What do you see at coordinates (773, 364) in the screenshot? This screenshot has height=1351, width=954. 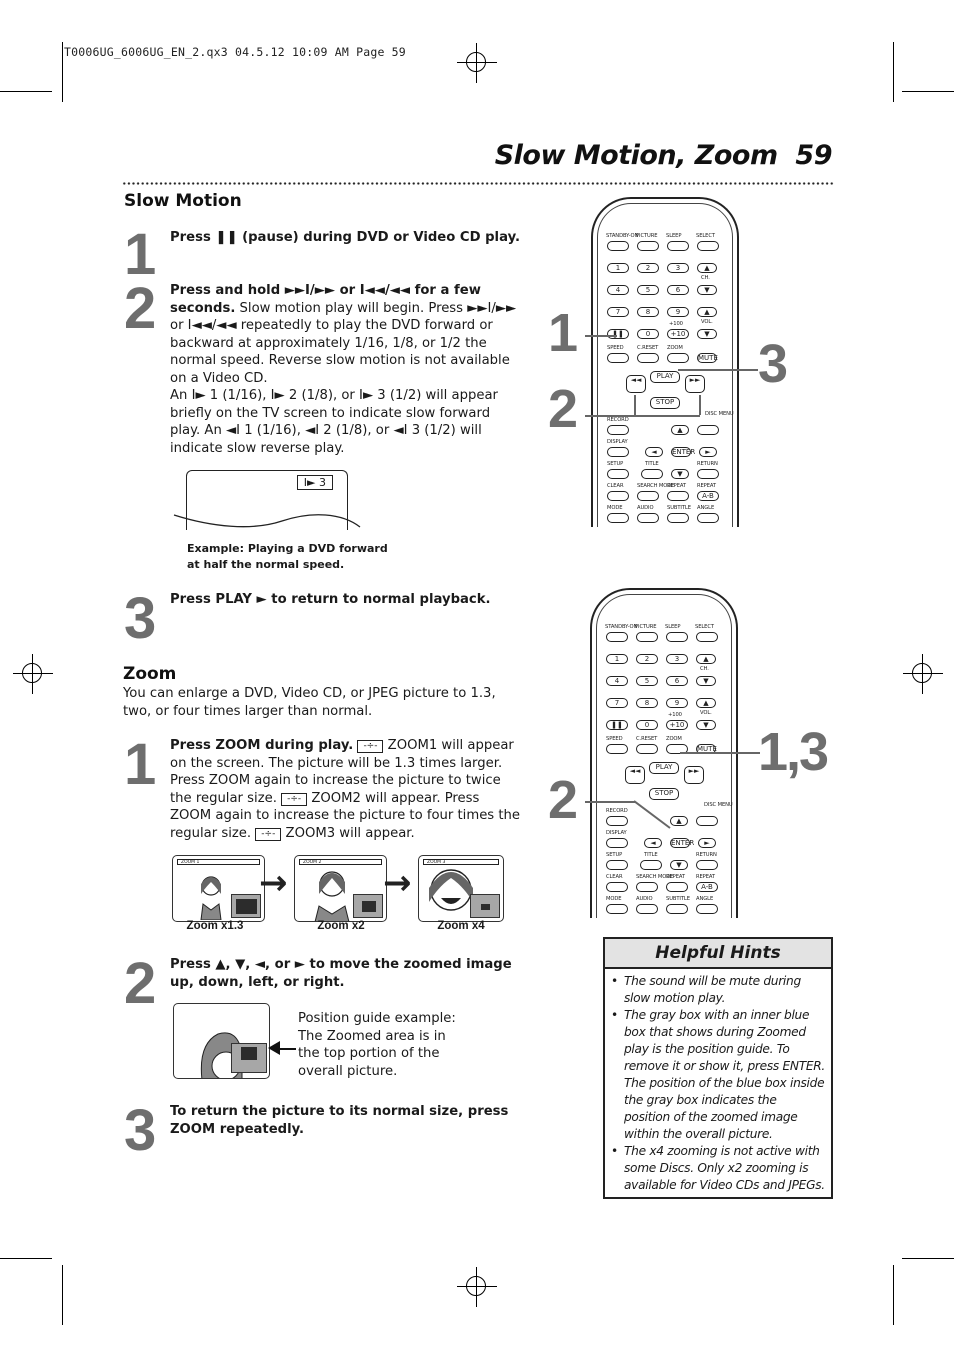 I see `callout-number: 3` at bounding box center [773, 364].